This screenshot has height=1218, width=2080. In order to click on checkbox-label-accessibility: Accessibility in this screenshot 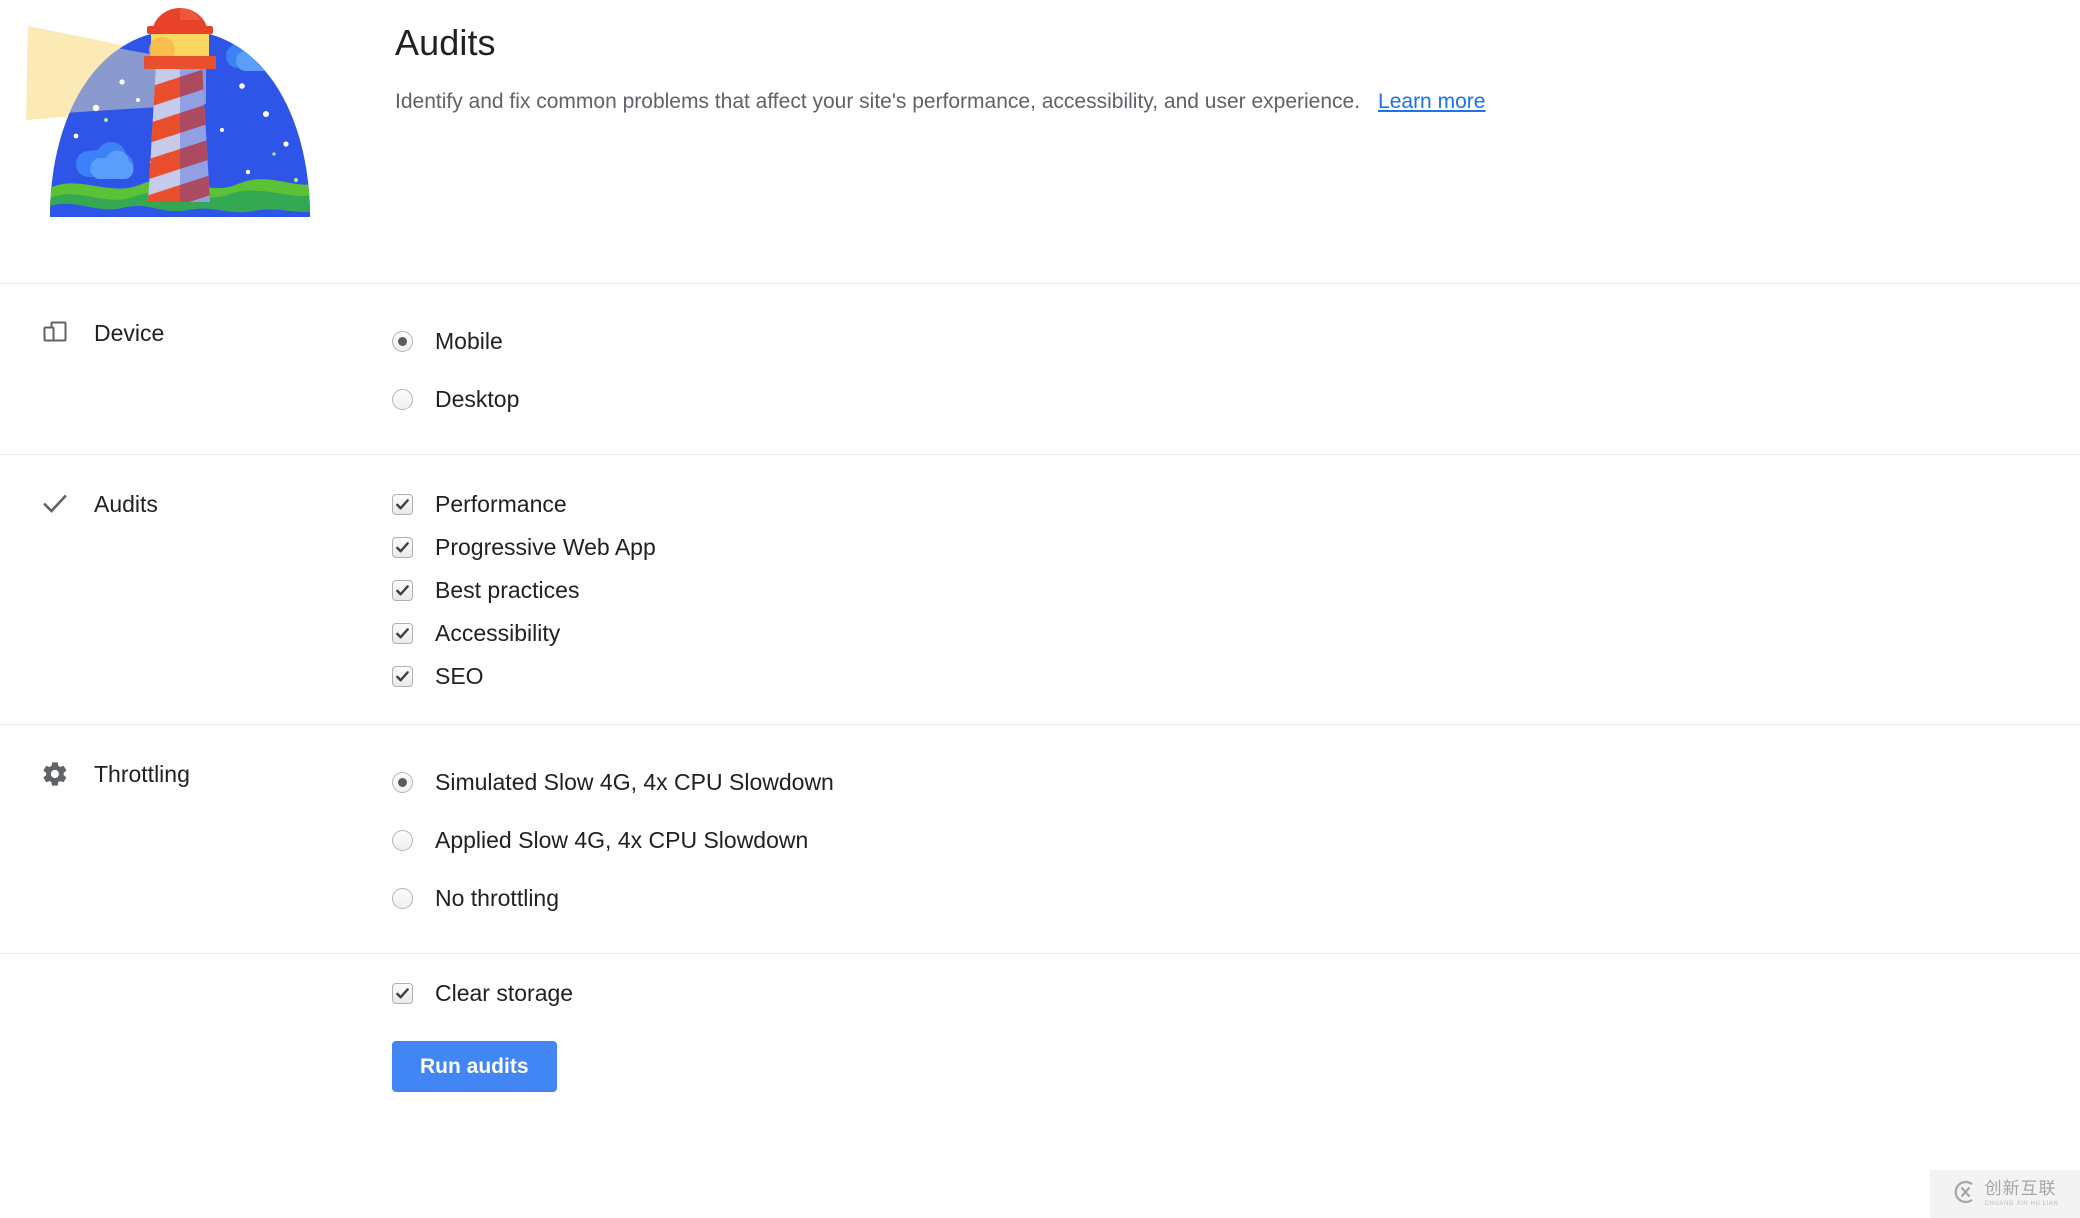, I will do `click(498, 633)`.